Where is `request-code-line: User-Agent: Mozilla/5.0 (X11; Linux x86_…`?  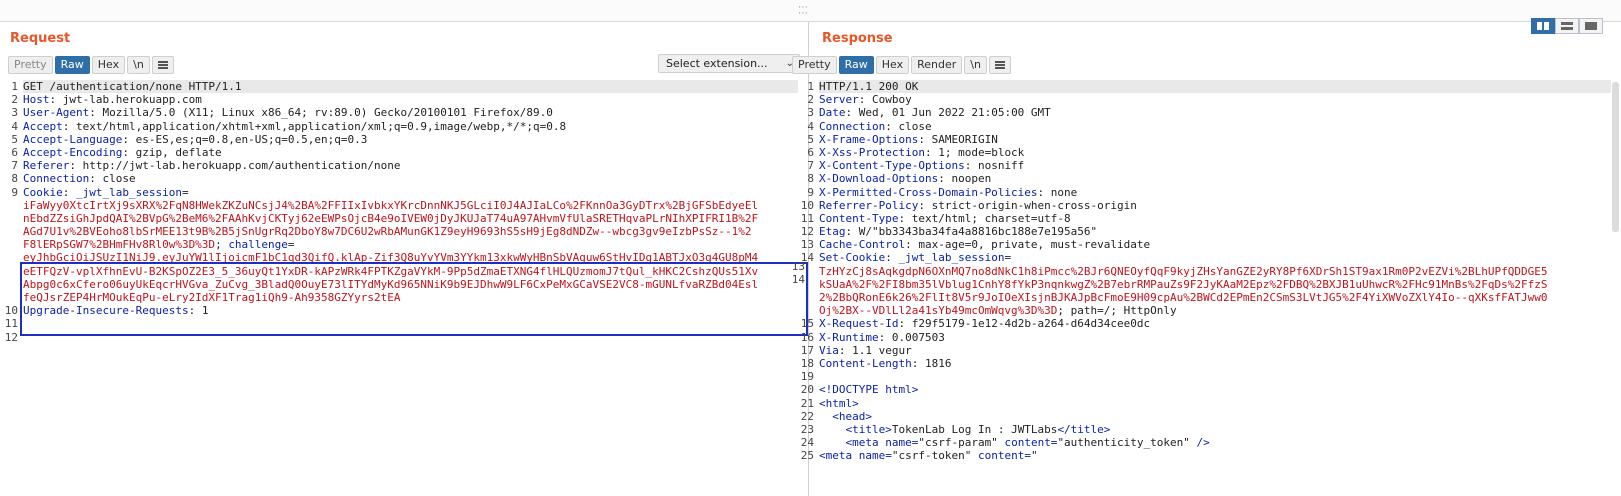 request-code-line: User-Agent: Mozilla/5.0 (X11; Linux x86_… is located at coordinates (410, 112).